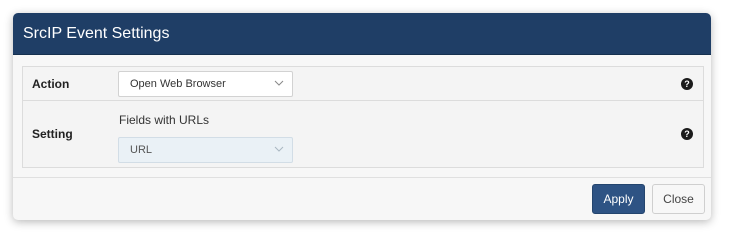  I want to click on url-field-select-value: URL, so click(141, 150).